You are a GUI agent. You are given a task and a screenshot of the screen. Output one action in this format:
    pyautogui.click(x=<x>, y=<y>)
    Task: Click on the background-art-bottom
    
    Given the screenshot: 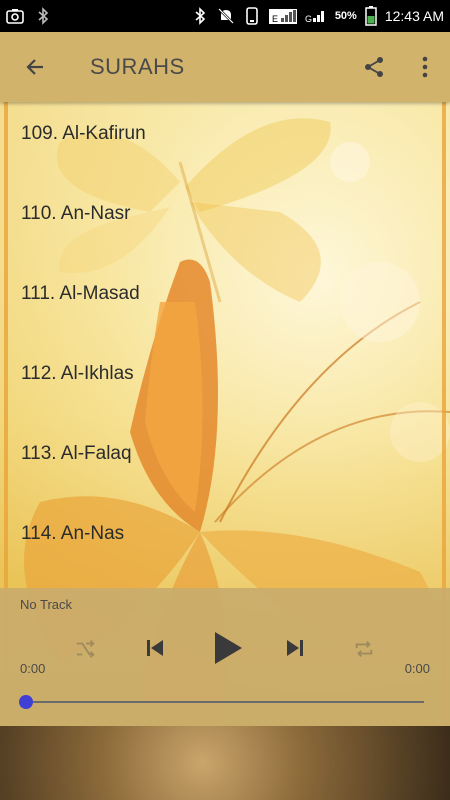 What is the action you would take?
    pyautogui.click(x=225, y=763)
    